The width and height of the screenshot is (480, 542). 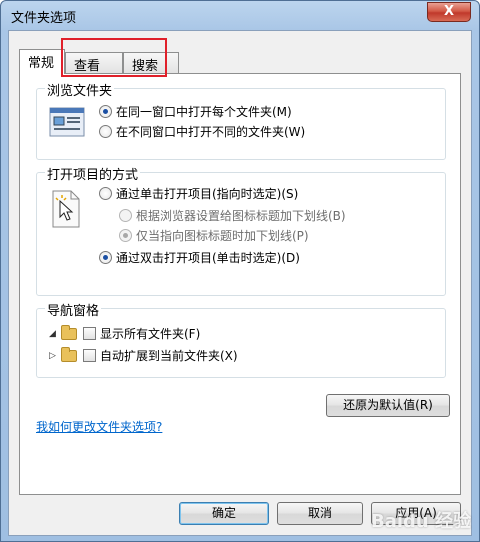 I want to click on auto-expand-label: 自动扩展到当前文件夹(X), so click(x=169, y=356).